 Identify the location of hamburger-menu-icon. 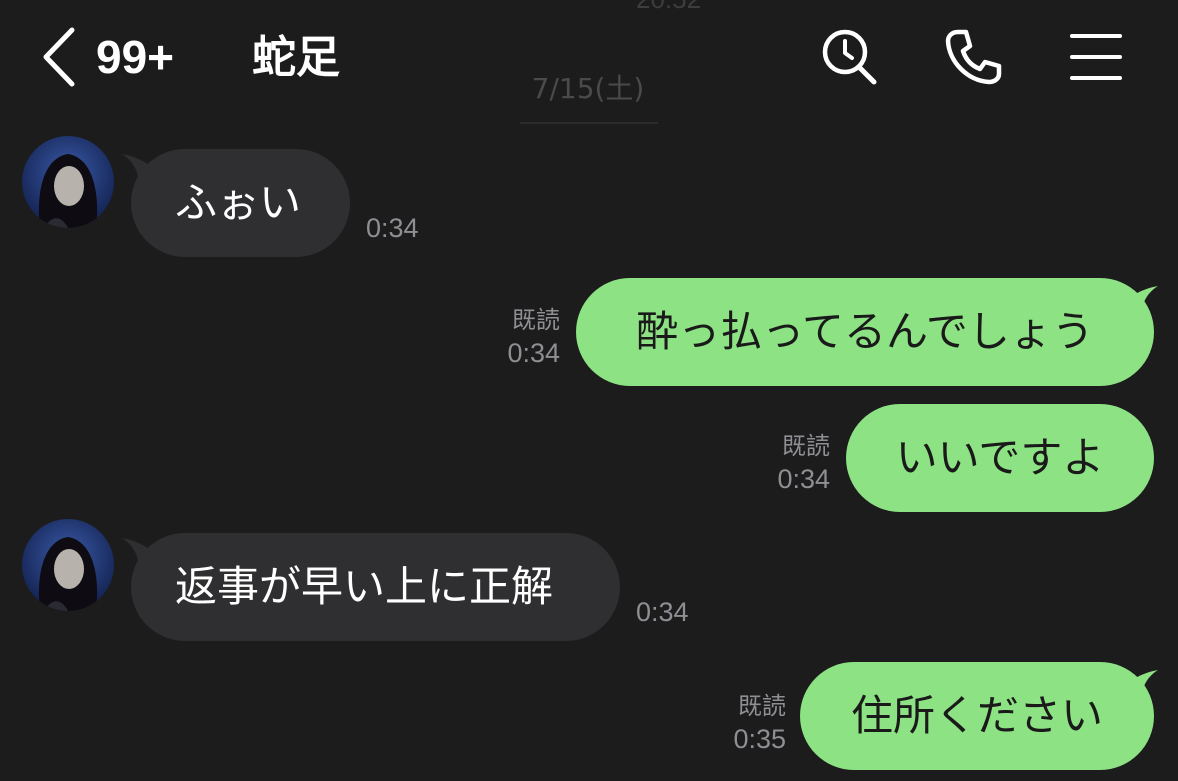
(1095, 57).